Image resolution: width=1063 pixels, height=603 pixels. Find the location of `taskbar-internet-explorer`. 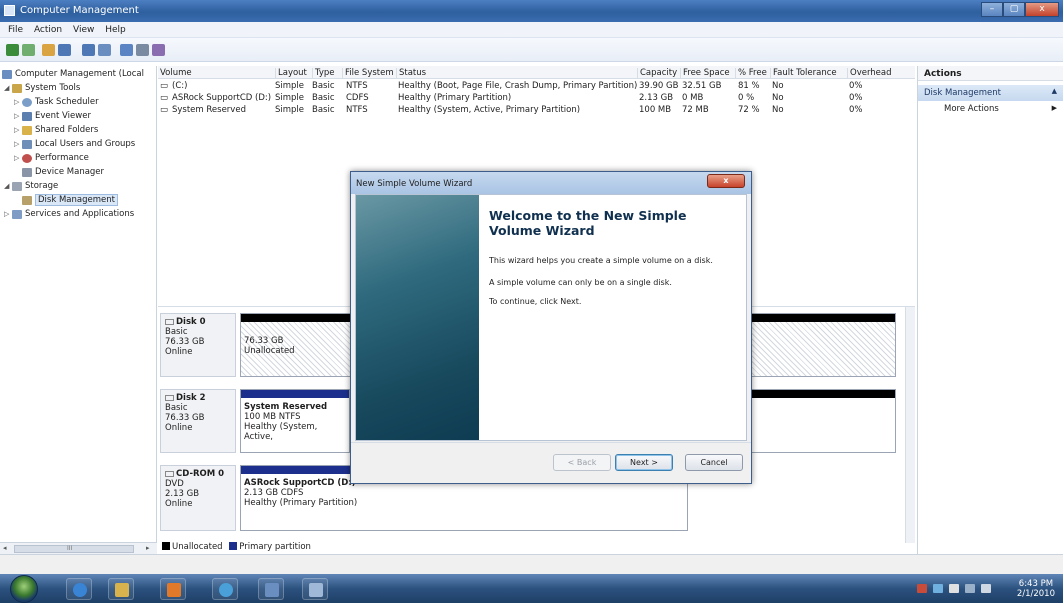

taskbar-internet-explorer is located at coordinates (79, 589).